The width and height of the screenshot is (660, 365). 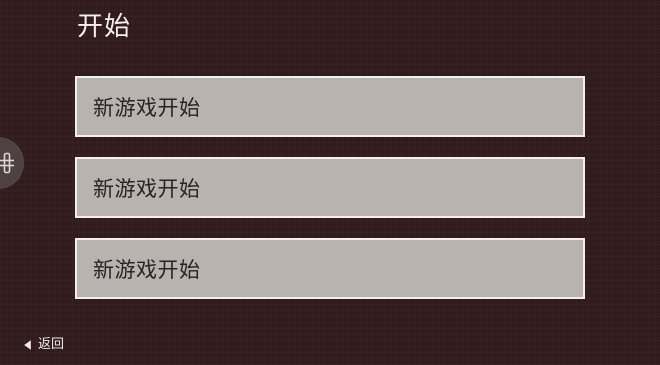 I want to click on menu-handle-icon, so click(x=7, y=163).